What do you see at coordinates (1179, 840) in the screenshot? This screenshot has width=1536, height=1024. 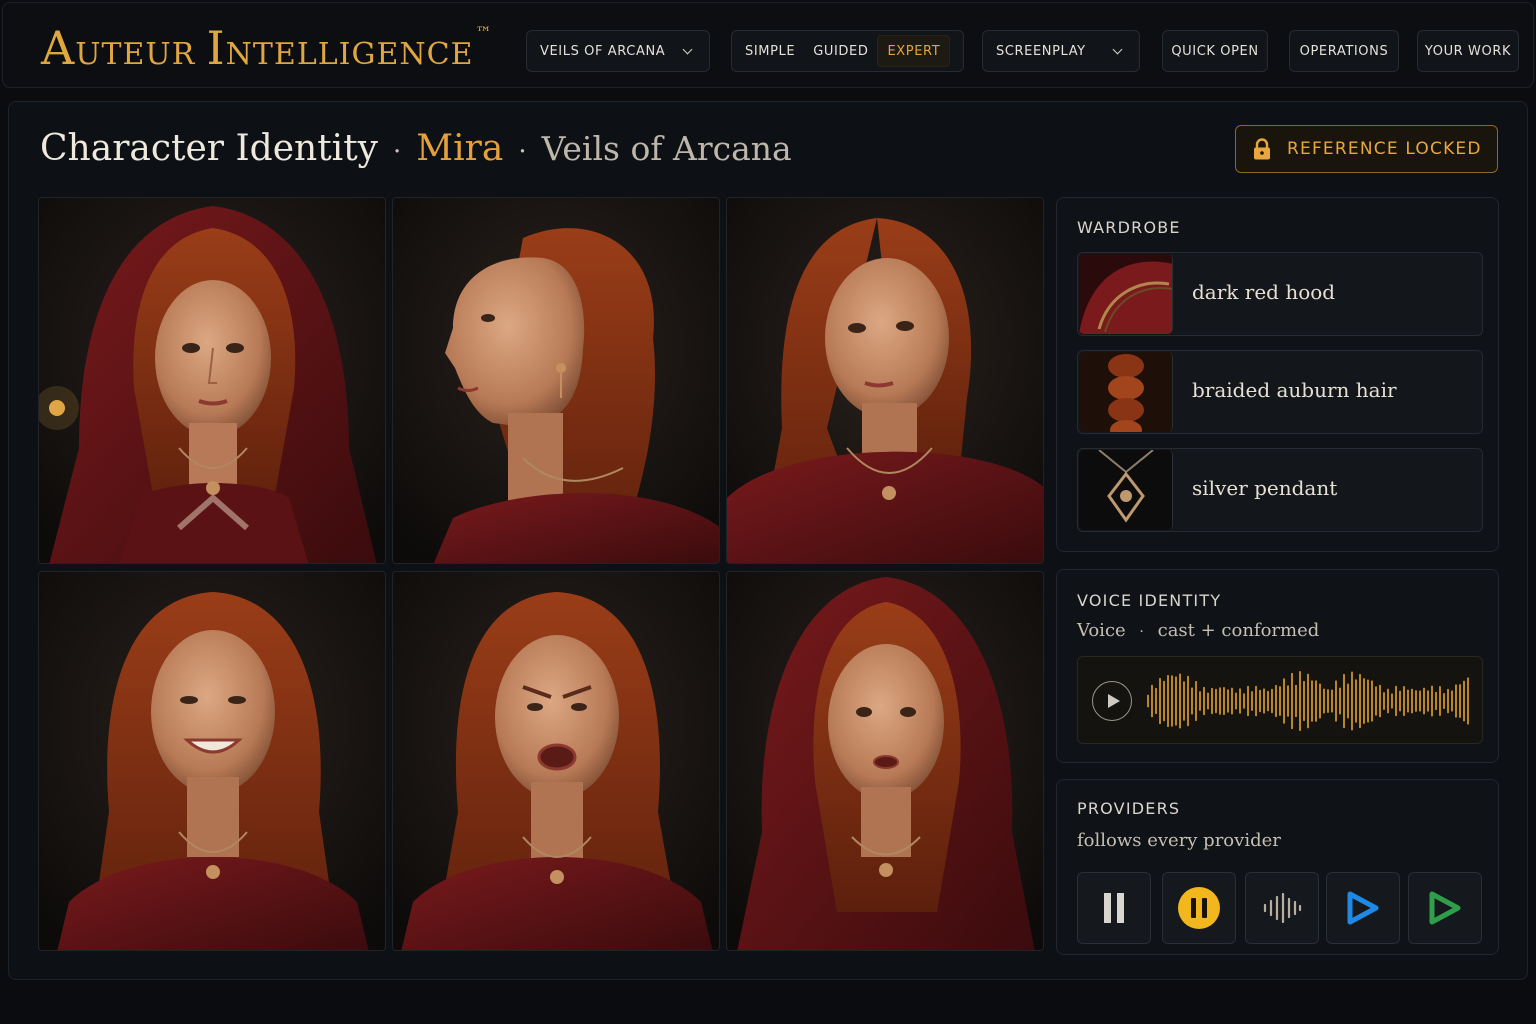 I see `providers-subtitle: follows every provider` at bounding box center [1179, 840].